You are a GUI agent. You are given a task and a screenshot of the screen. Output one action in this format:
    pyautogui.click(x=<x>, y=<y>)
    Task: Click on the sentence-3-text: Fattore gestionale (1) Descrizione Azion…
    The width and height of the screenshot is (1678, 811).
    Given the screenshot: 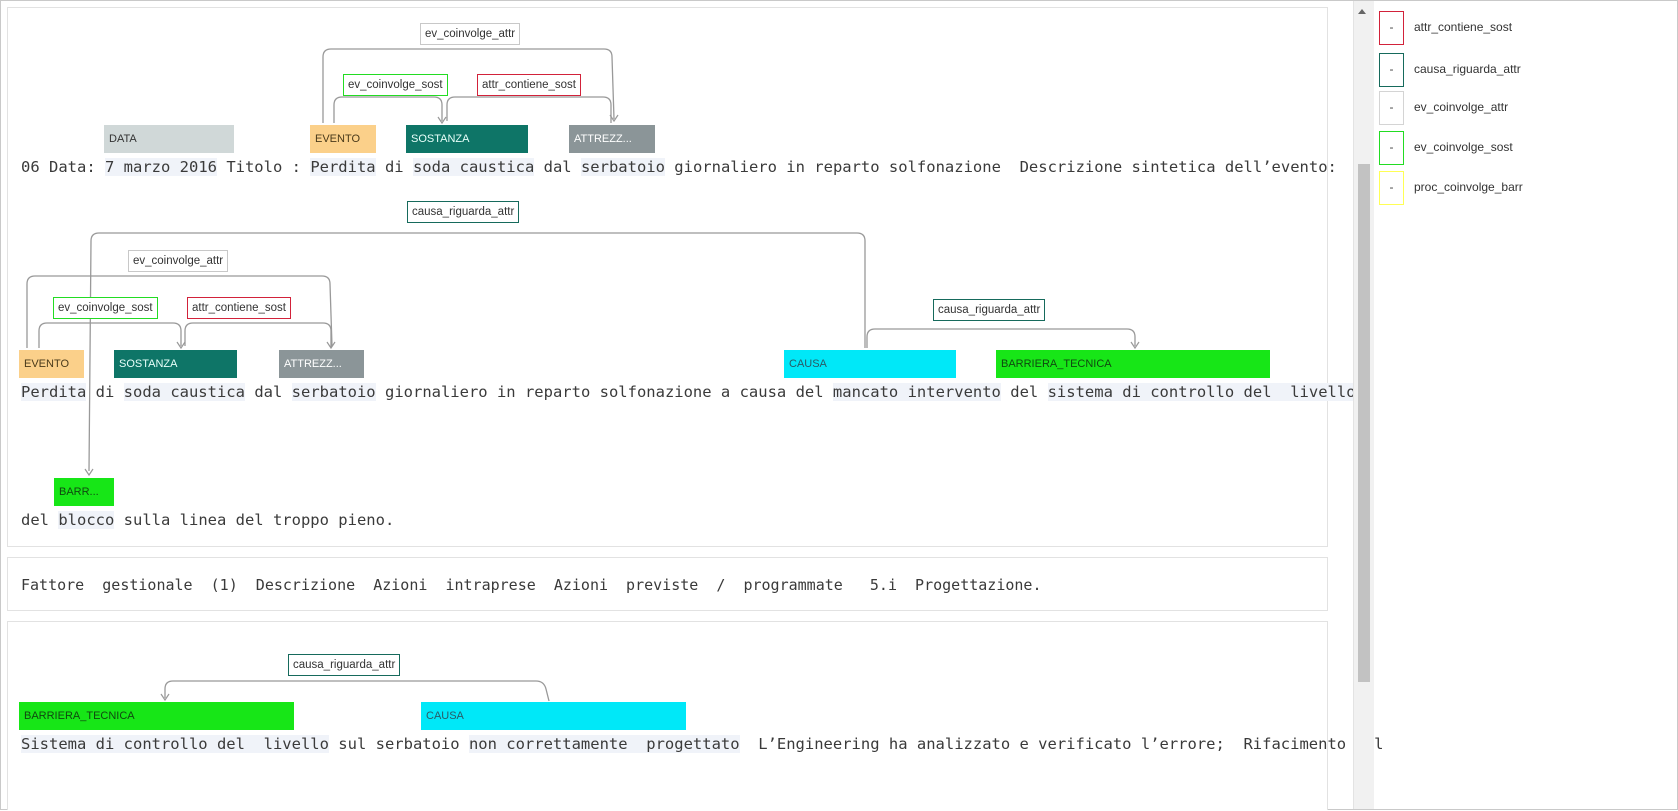 What is the action you would take?
    pyautogui.click(x=531, y=585)
    